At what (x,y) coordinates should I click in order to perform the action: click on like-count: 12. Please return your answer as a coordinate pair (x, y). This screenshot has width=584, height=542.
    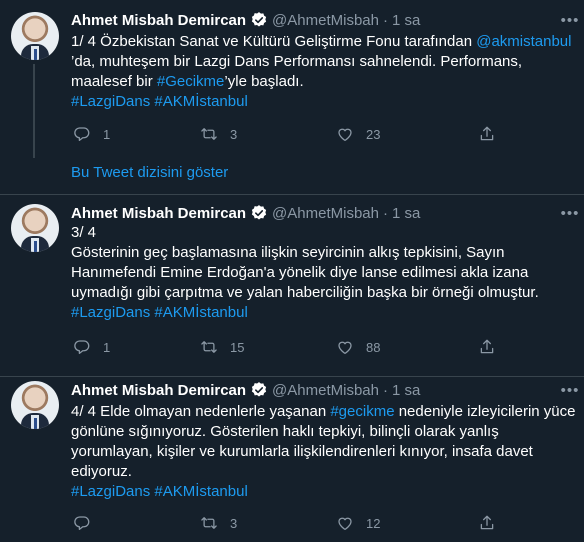
    Looking at the image, I should click on (373, 523).